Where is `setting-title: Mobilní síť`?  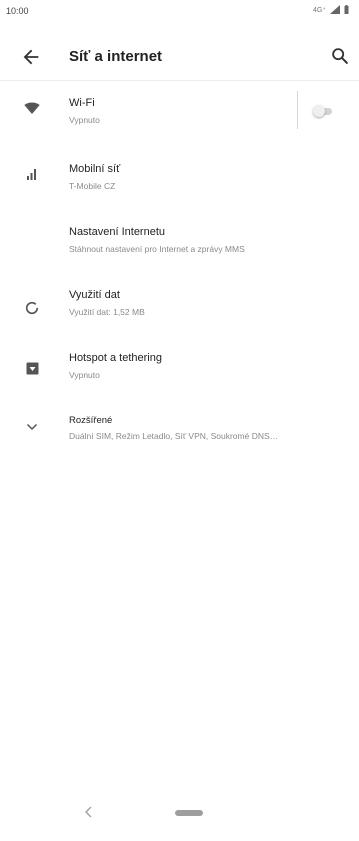
setting-title: Mobilní síť is located at coordinates (95, 169).